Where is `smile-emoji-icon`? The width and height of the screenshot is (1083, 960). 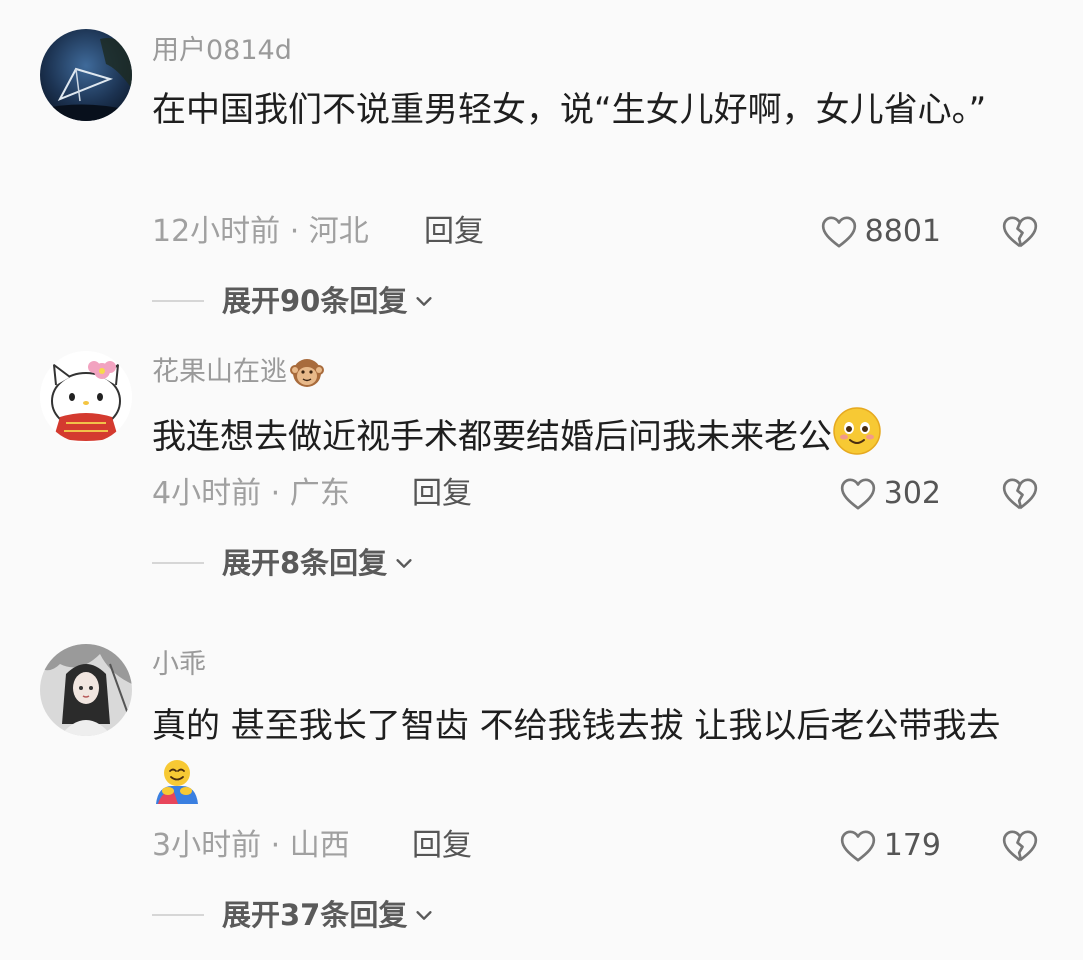 smile-emoji-icon is located at coordinates (857, 431).